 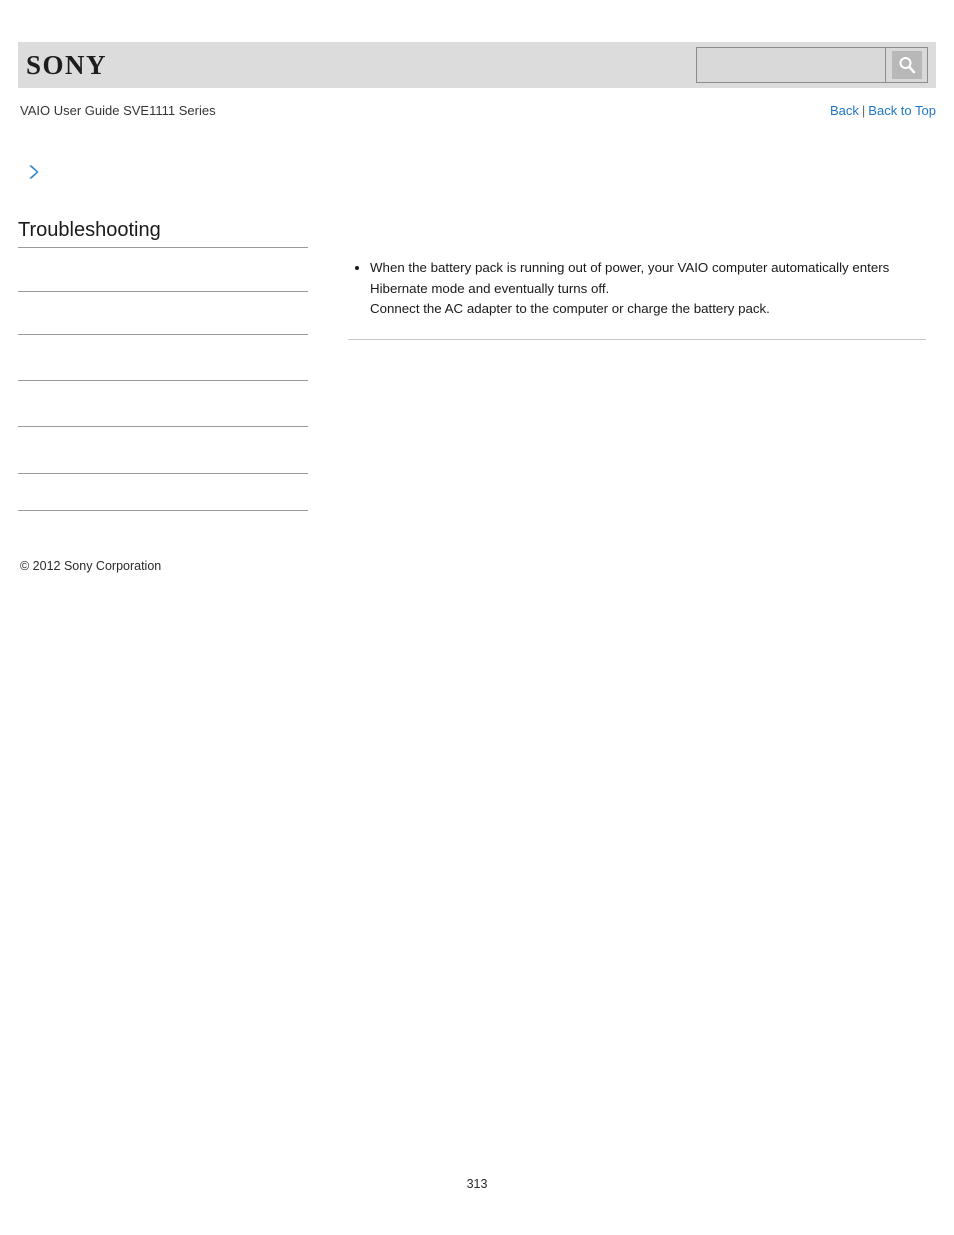 I want to click on content-divider, so click(x=637, y=339).